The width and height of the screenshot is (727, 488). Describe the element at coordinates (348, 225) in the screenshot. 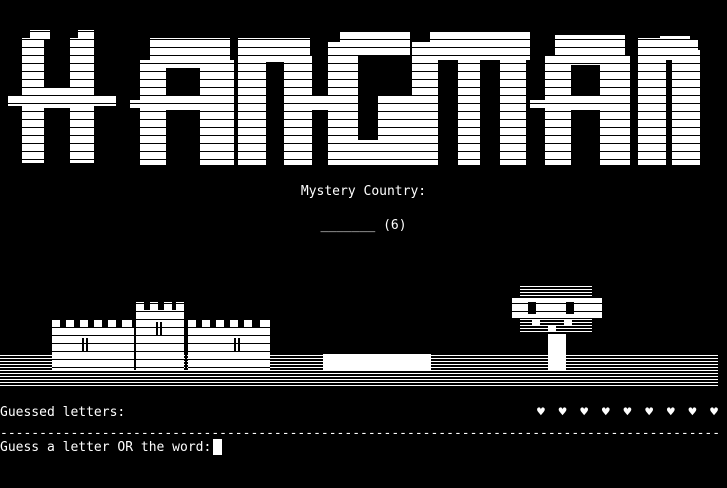

I see `word-blanks: _______` at that location.